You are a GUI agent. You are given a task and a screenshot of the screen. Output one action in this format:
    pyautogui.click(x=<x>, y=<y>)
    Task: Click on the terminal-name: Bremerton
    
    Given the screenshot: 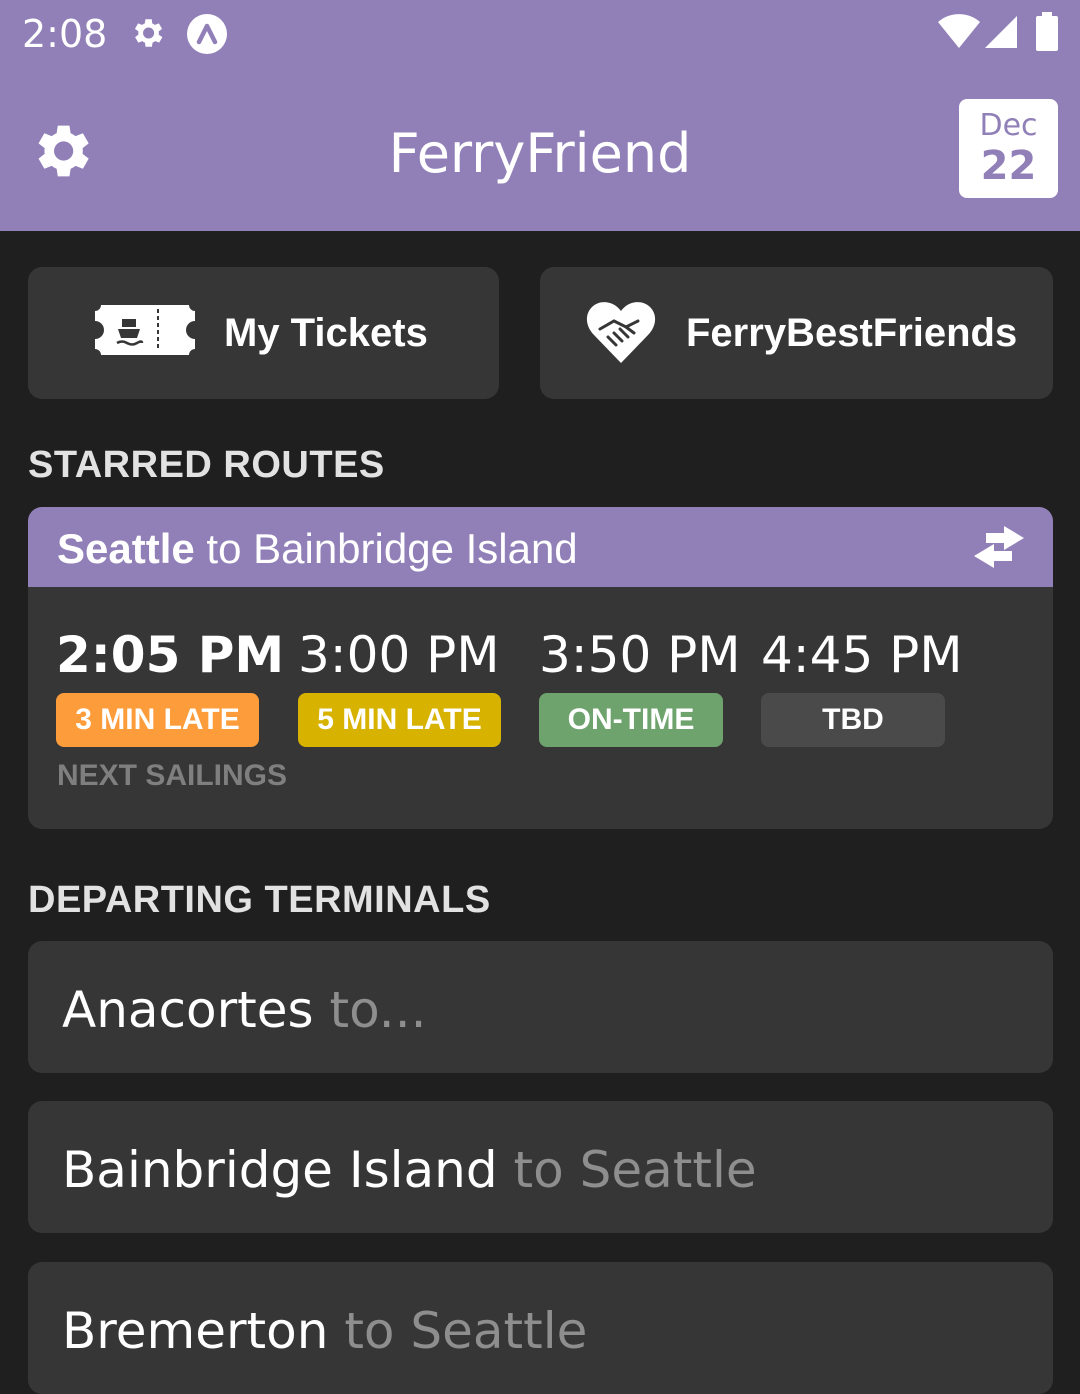 What is the action you would take?
    pyautogui.click(x=195, y=1331)
    